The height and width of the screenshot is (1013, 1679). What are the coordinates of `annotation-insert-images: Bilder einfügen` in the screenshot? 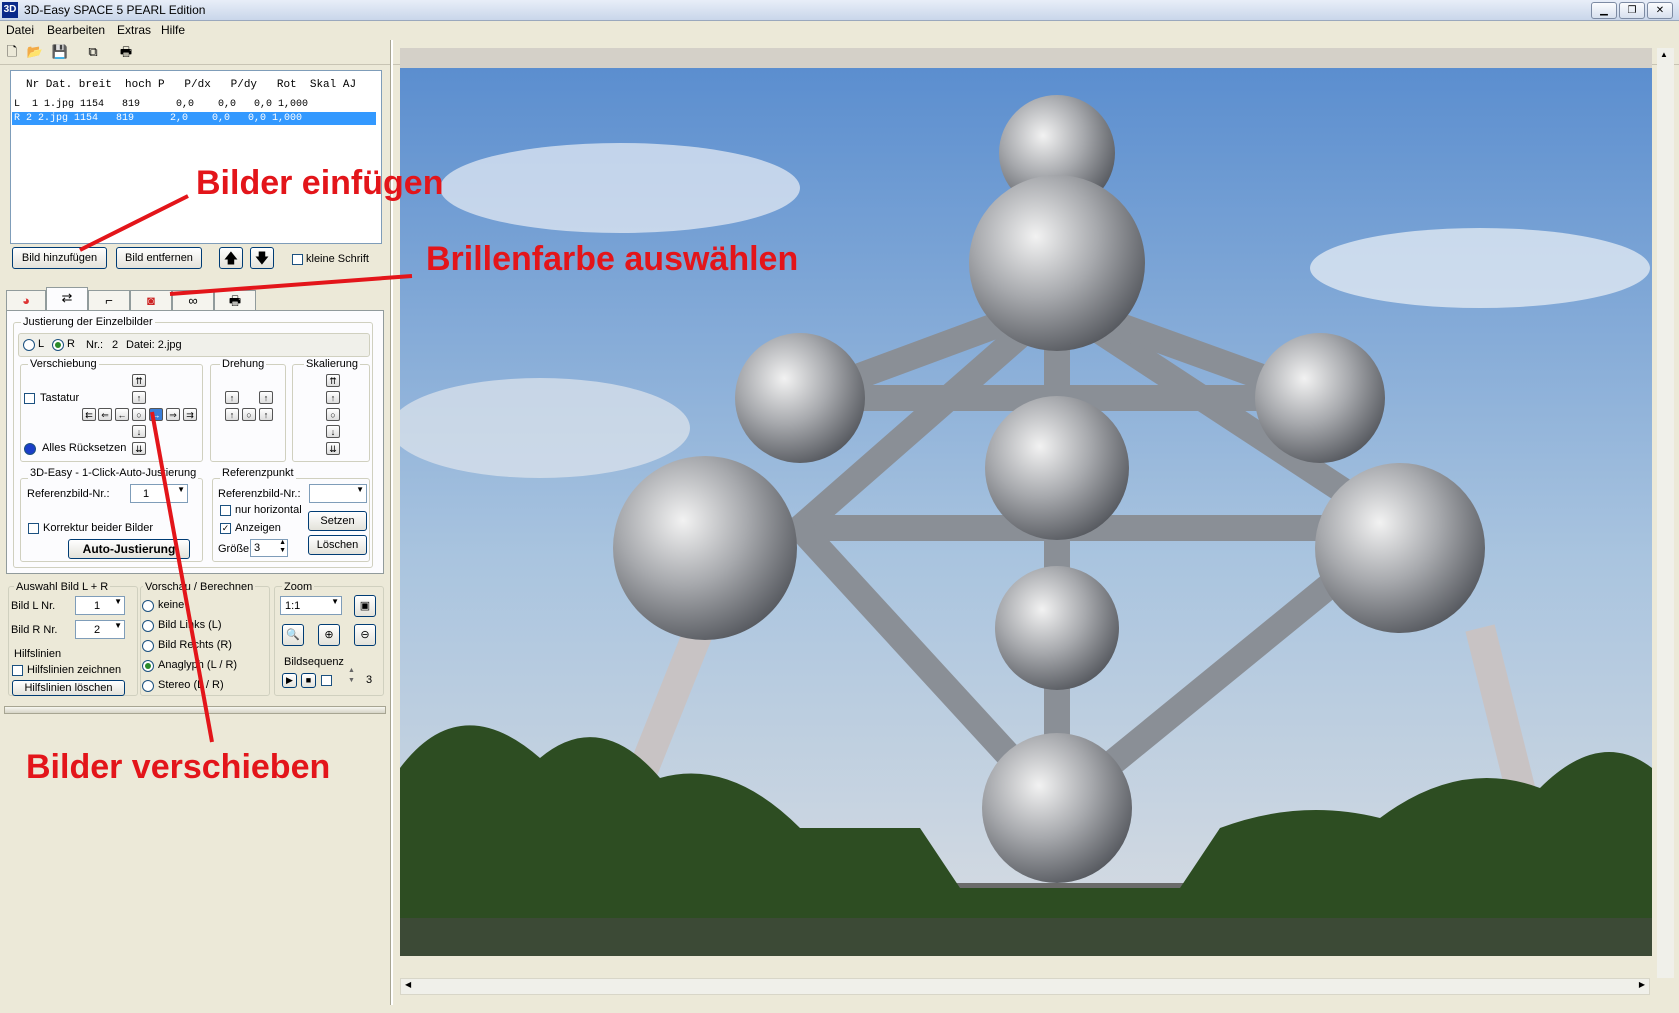 It's located at (320, 183).